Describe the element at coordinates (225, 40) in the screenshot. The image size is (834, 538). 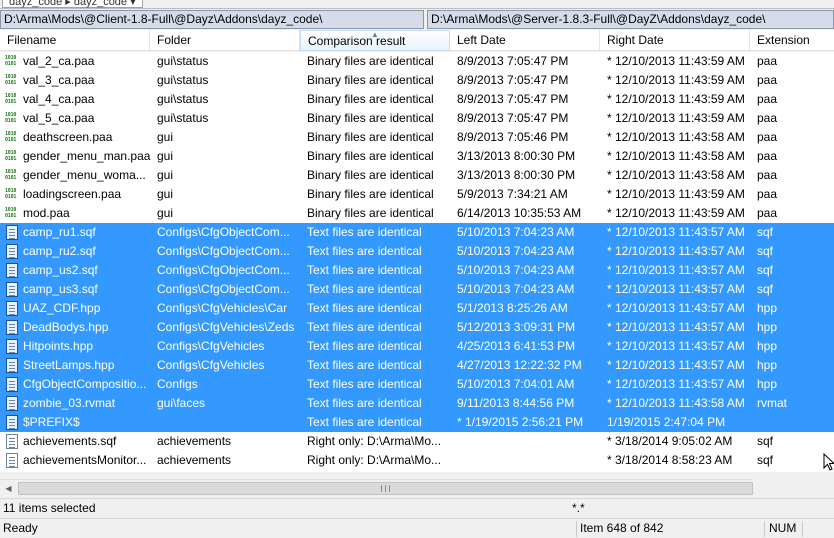
I see `column-header-folder: Folder` at that location.